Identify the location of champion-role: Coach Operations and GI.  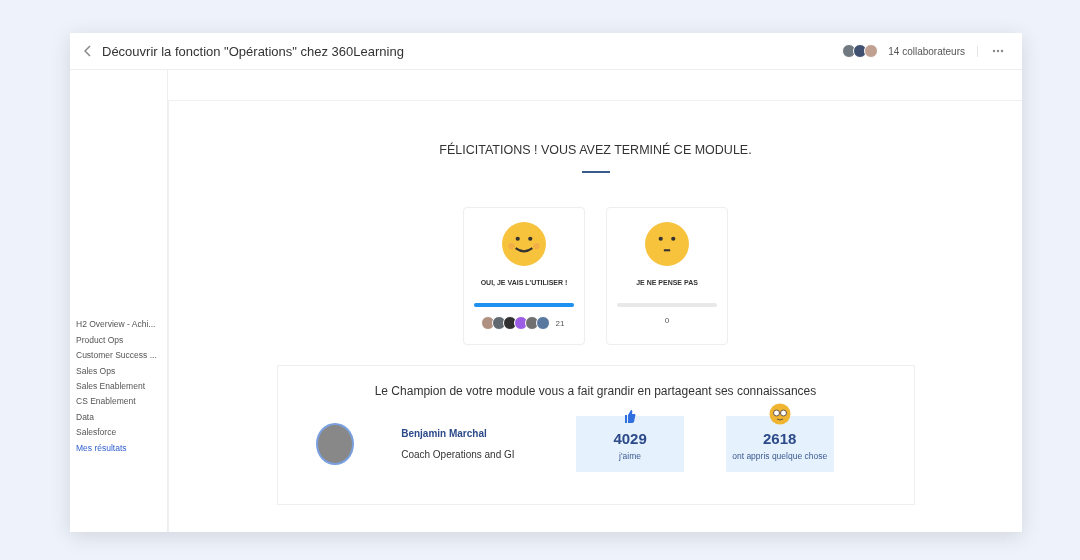
(458, 454).